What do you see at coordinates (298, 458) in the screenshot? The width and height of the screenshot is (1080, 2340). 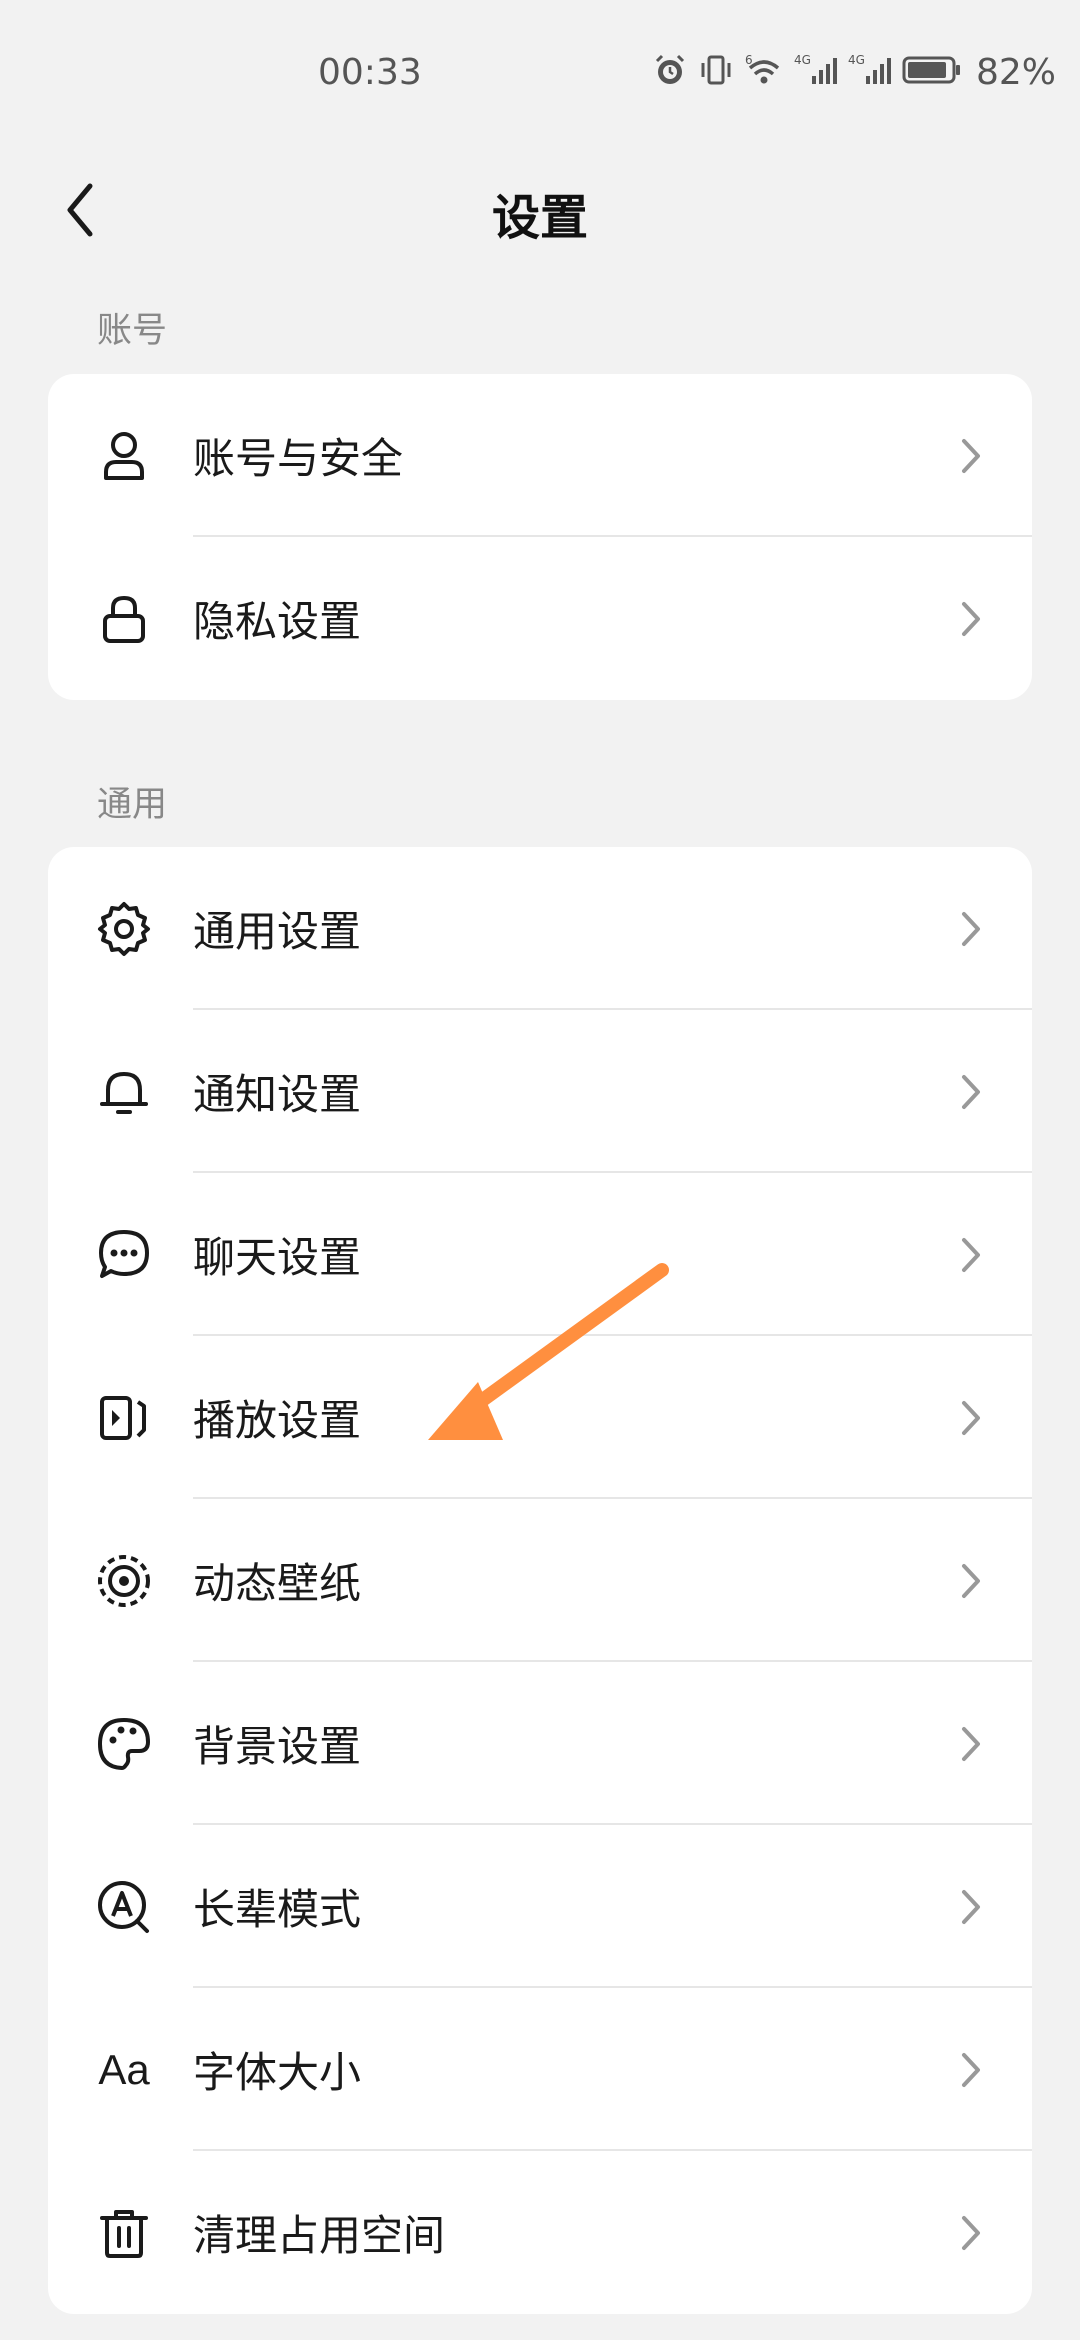 I see `row-label: 账号与安全` at bounding box center [298, 458].